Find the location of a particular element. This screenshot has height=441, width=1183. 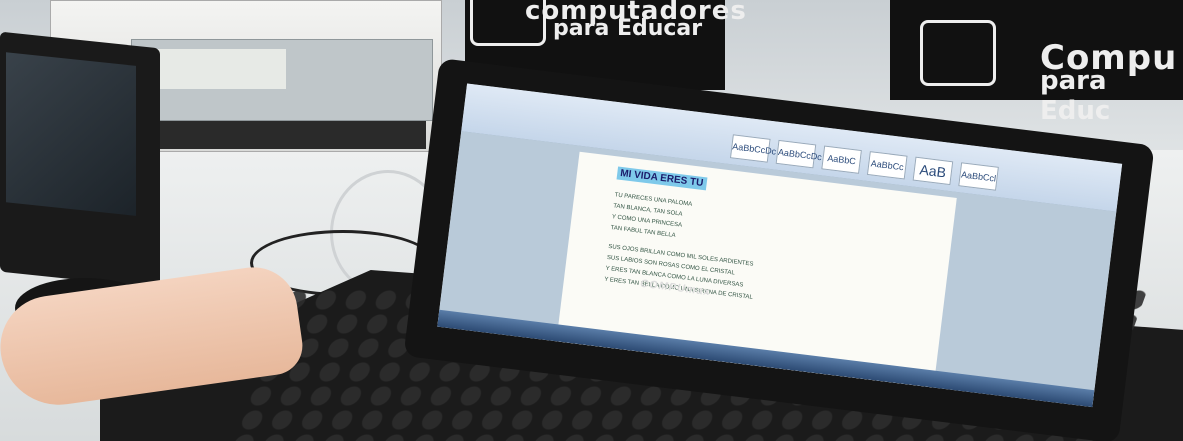

document-line: TAN FABUL TAN BELLA is located at coordinates (643, 232).